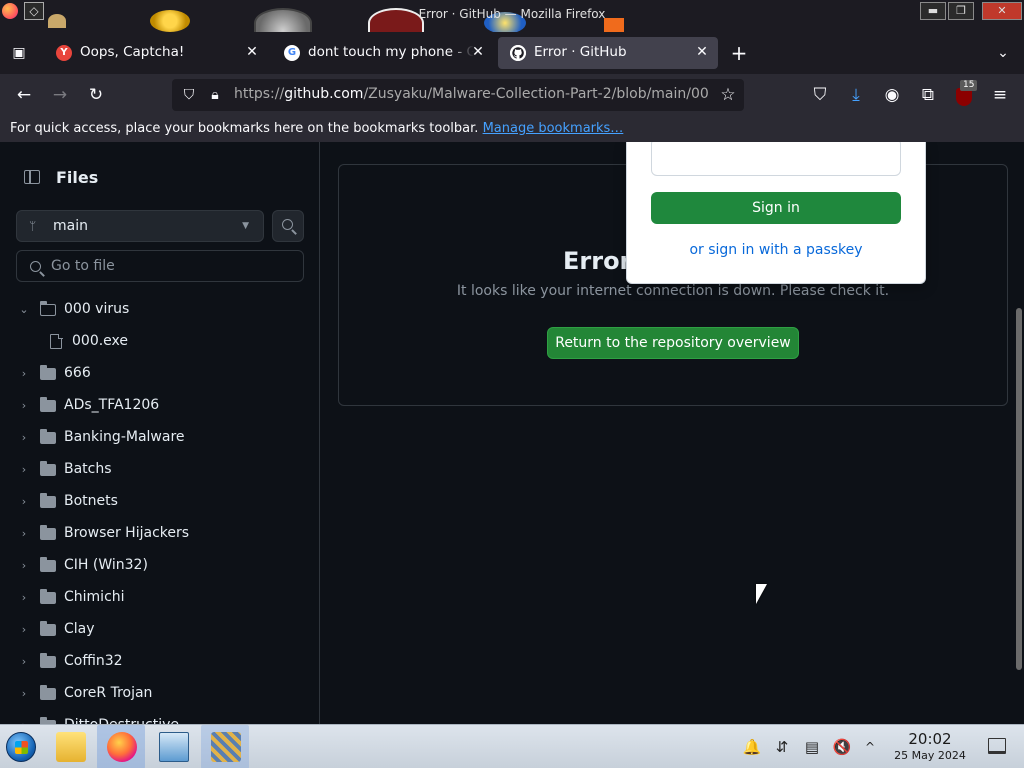 The image size is (1024, 768). I want to click on clock: 20:02 25 May 2024, so click(930, 746).